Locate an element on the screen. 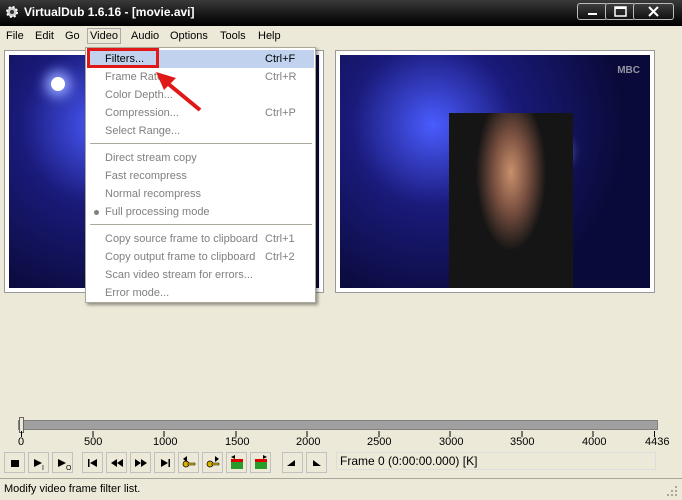 The height and width of the screenshot is (500, 682). next-frame-button is located at coordinates (140, 462).